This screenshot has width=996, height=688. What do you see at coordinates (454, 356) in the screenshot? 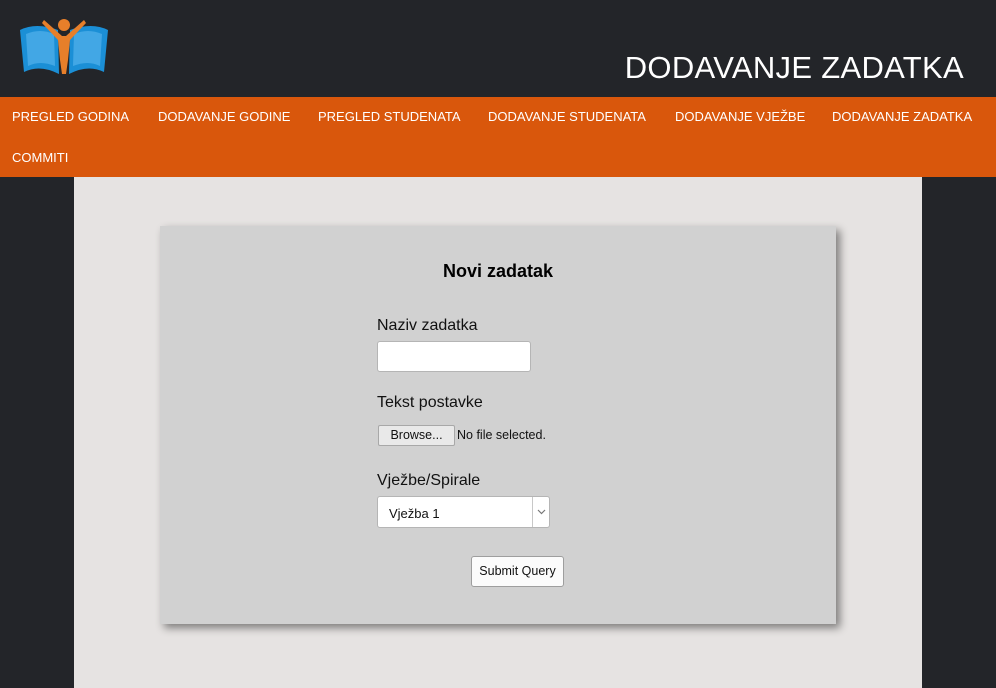
I see `task-name-input` at bounding box center [454, 356].